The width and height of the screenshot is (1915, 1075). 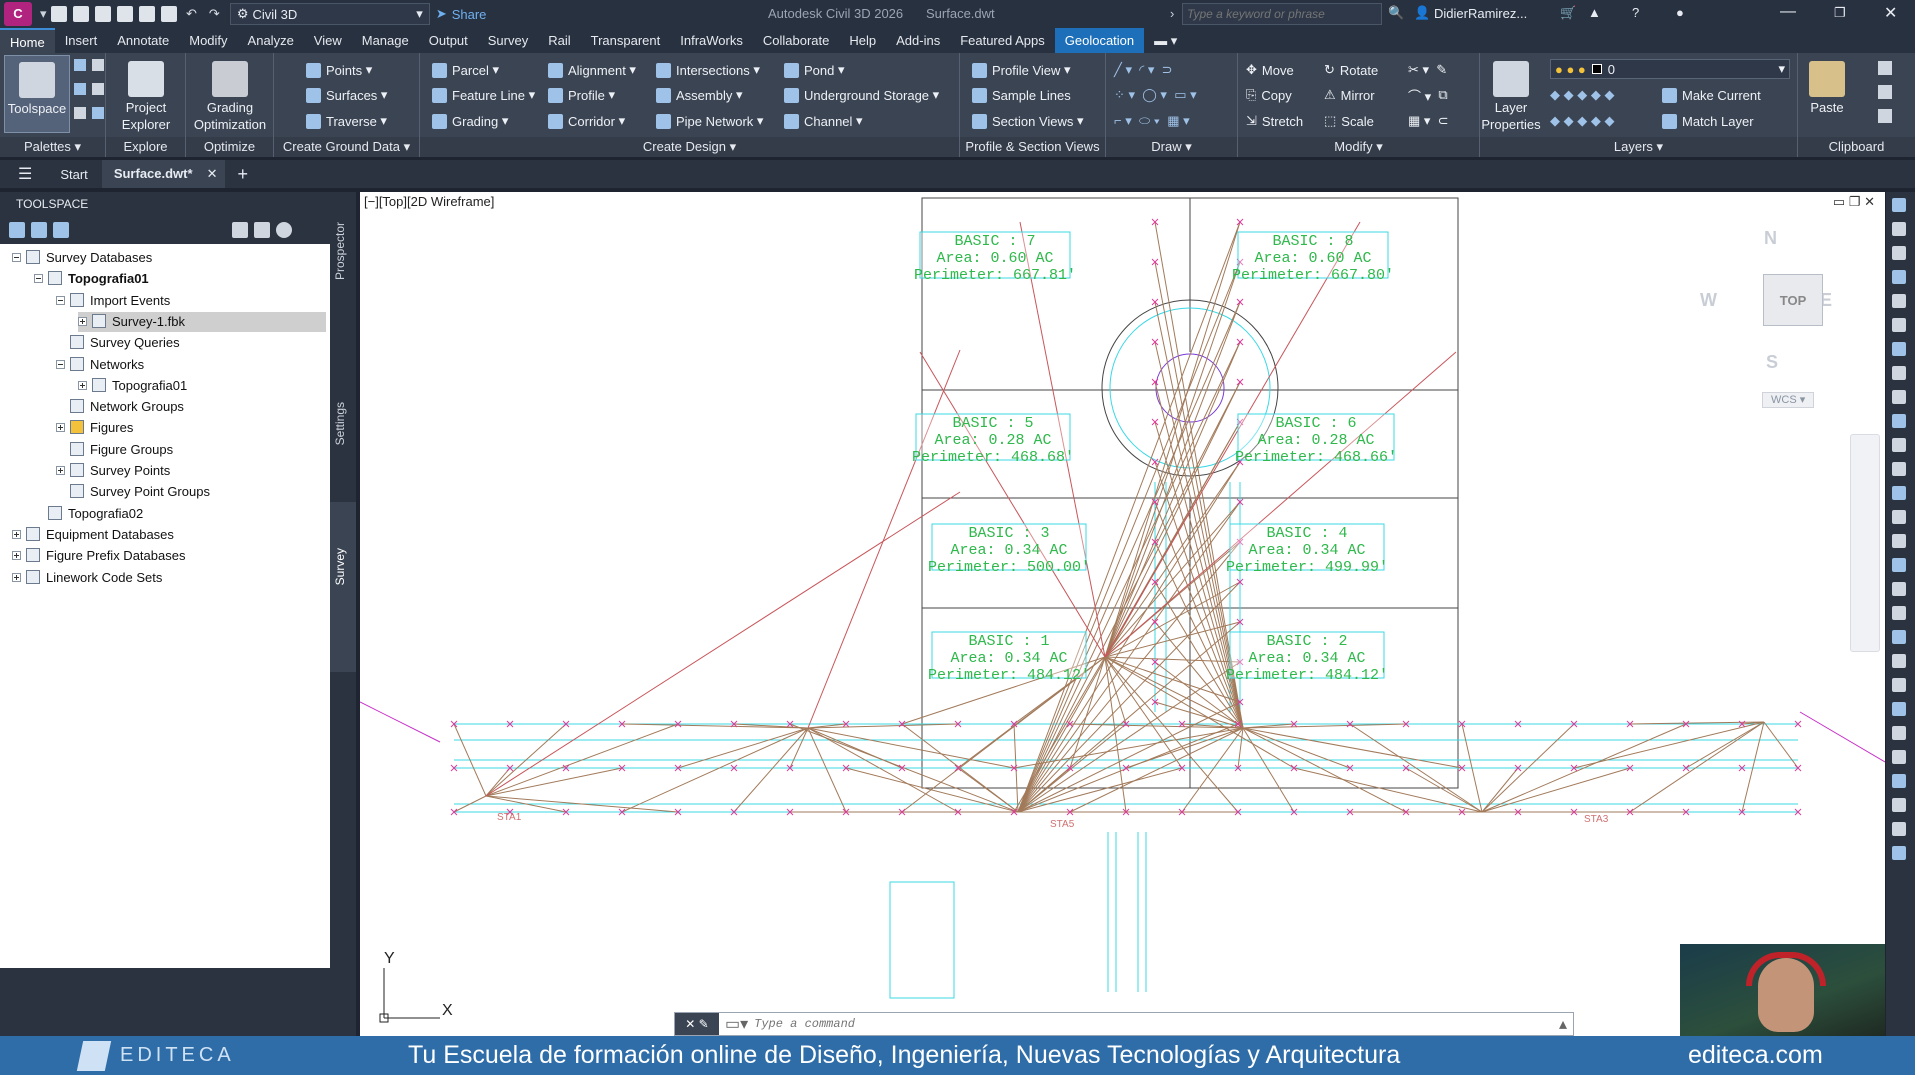 What do you see at coordinates (586, 121) in the screenshot?
I see `corridor-button: Corridor ▾` at bounding box center [586, 121].